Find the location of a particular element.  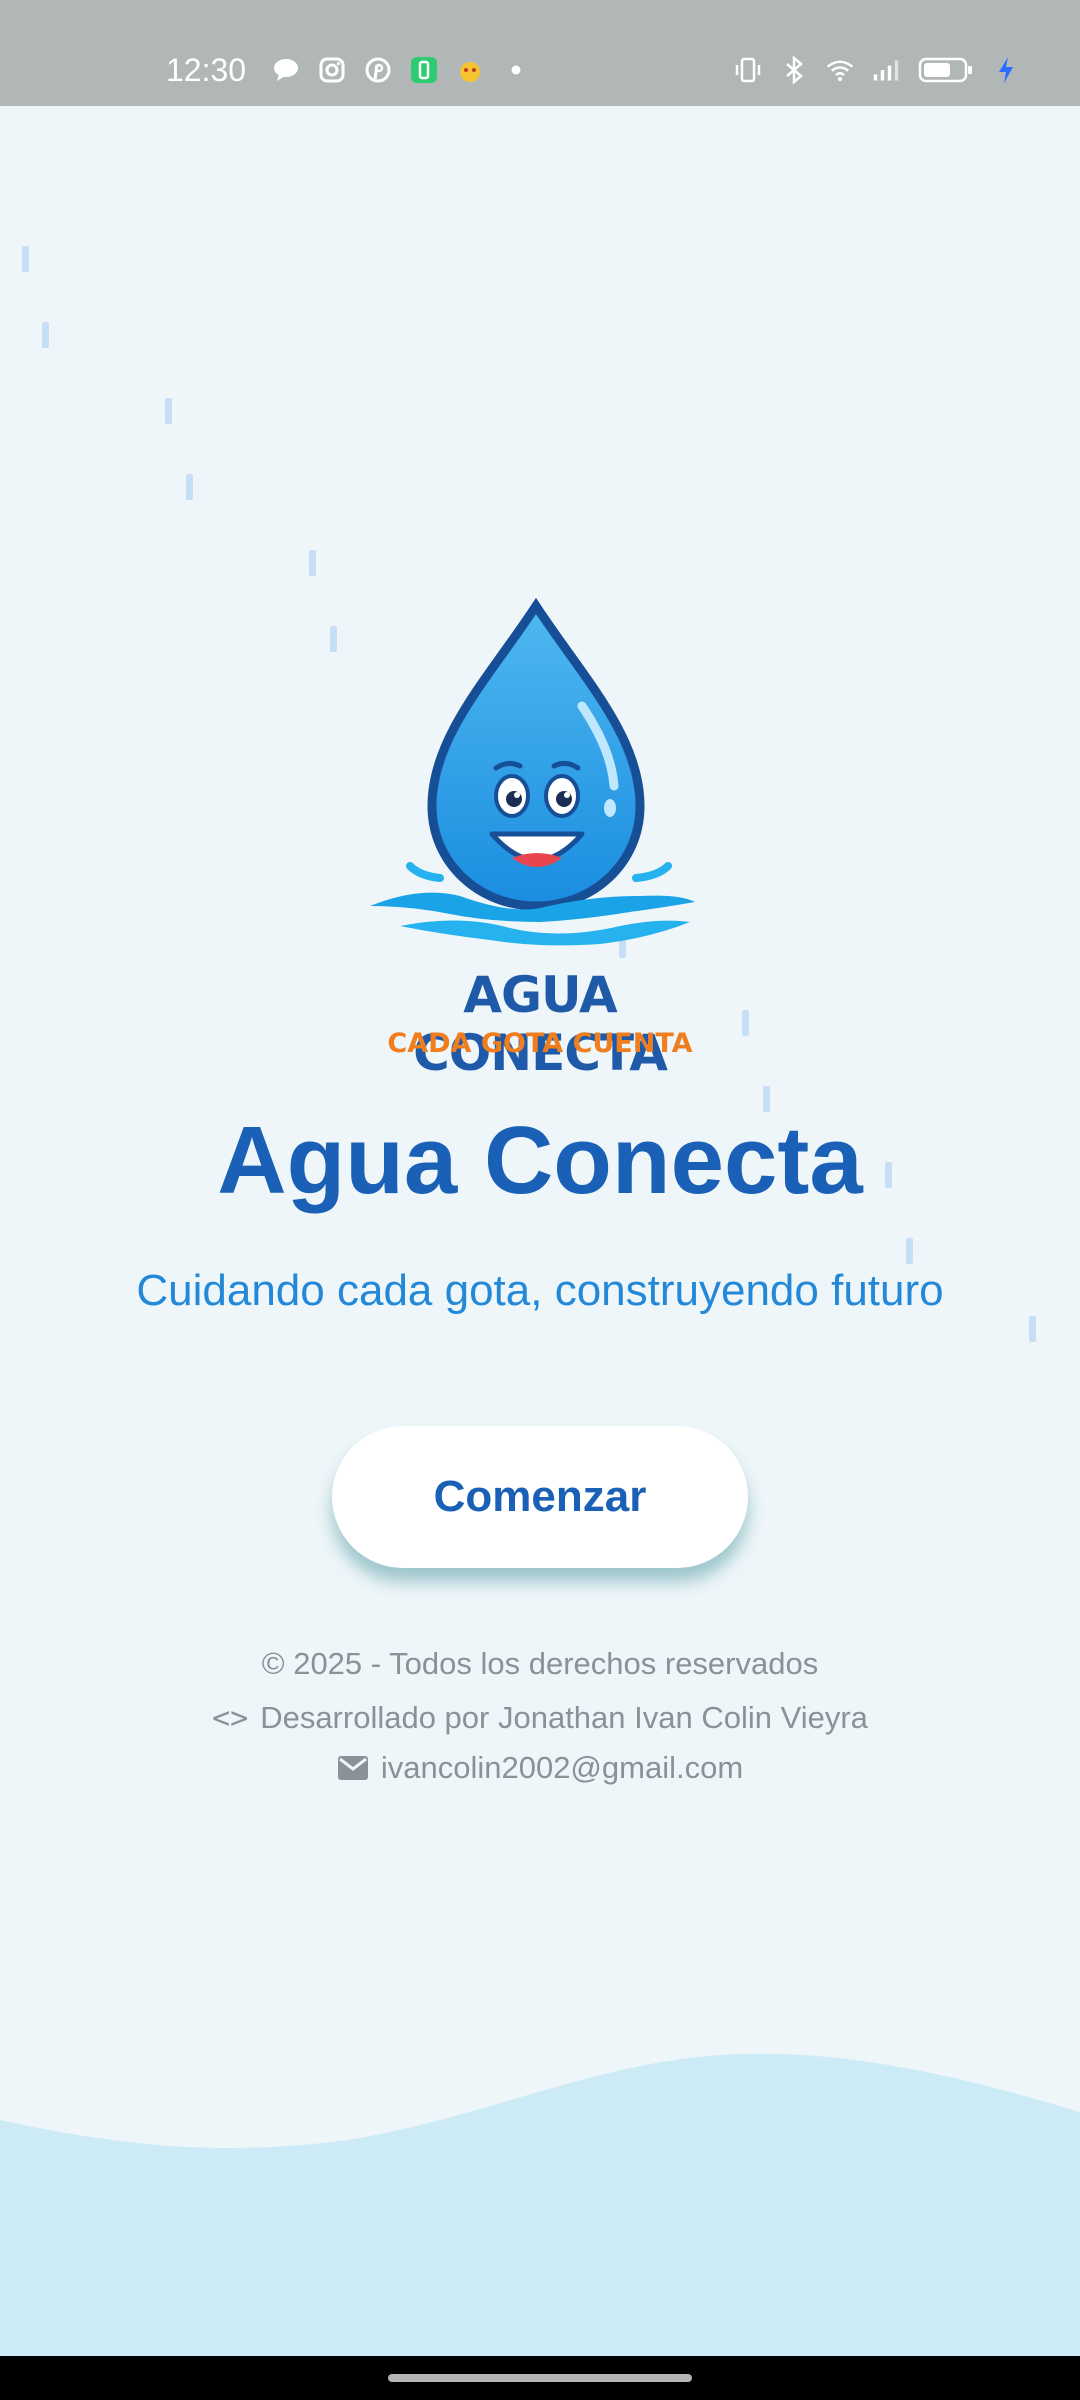

wifi-icon is located at coordinates (840, 70).